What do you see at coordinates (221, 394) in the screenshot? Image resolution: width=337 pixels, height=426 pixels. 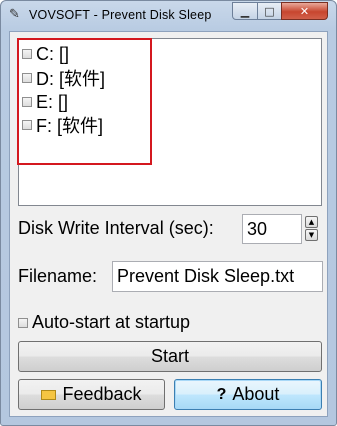 I see `help-icon: ?` at bounding box center [221, 394].